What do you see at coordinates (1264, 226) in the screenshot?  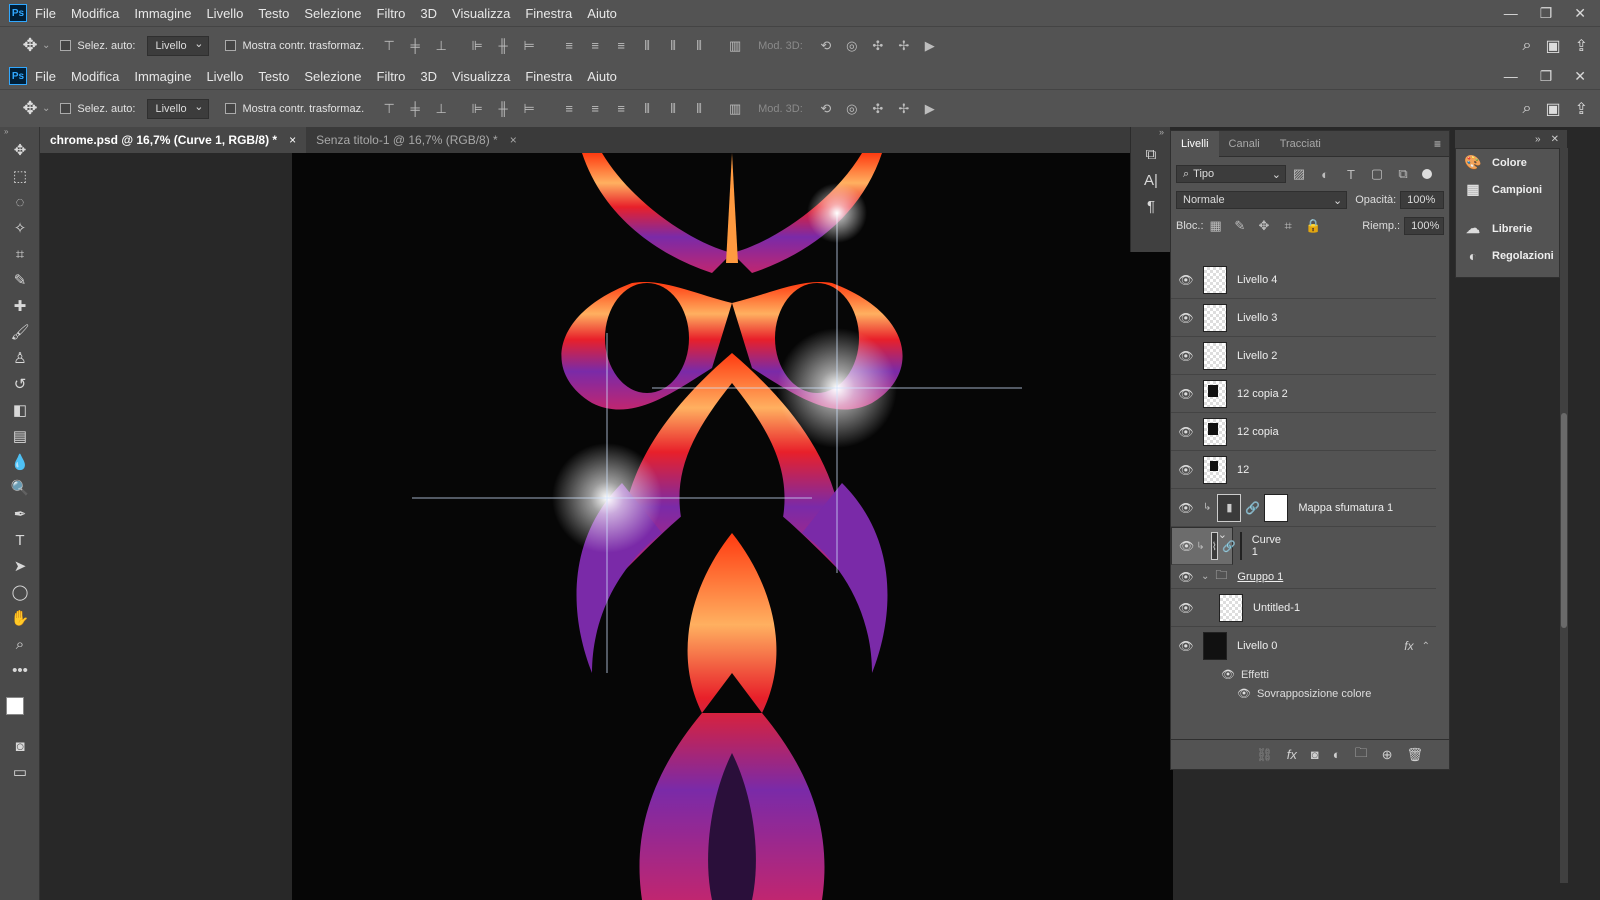 I see `lock-position-icon: ✥` at bounding box center [1264, 226].